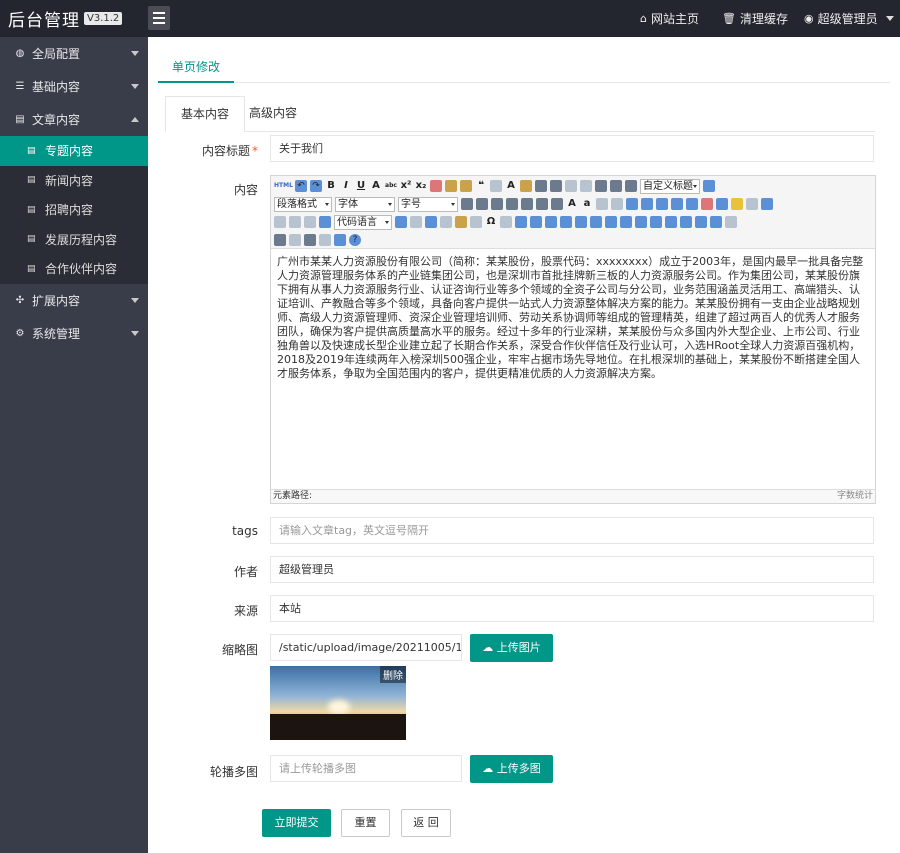  What do you see at coordinates (511, 769) in the screenshot?
I see `upload-multi-button: ☁ 上传多图` at bounding box center [511, 769].